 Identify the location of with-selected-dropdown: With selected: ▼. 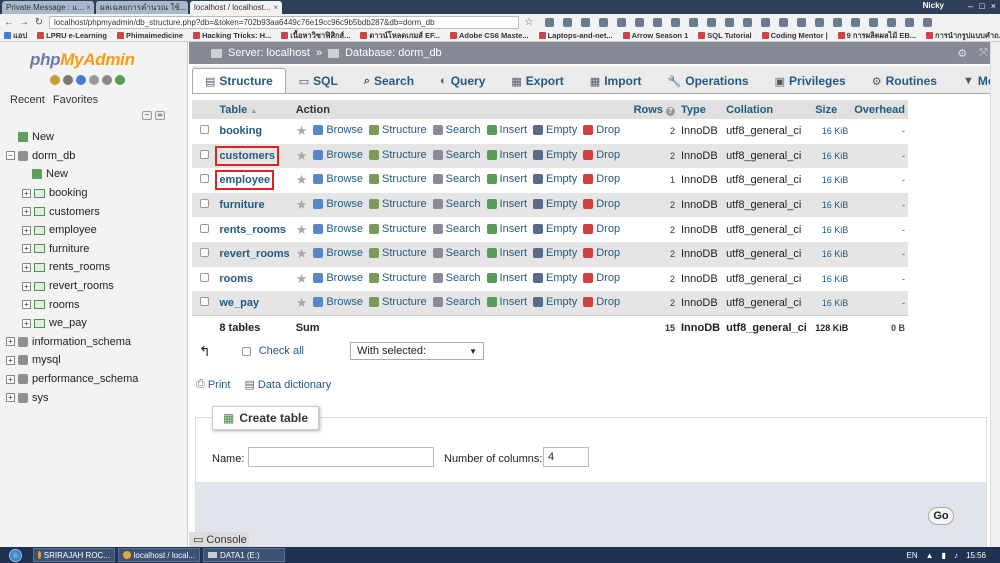
(416, 351).